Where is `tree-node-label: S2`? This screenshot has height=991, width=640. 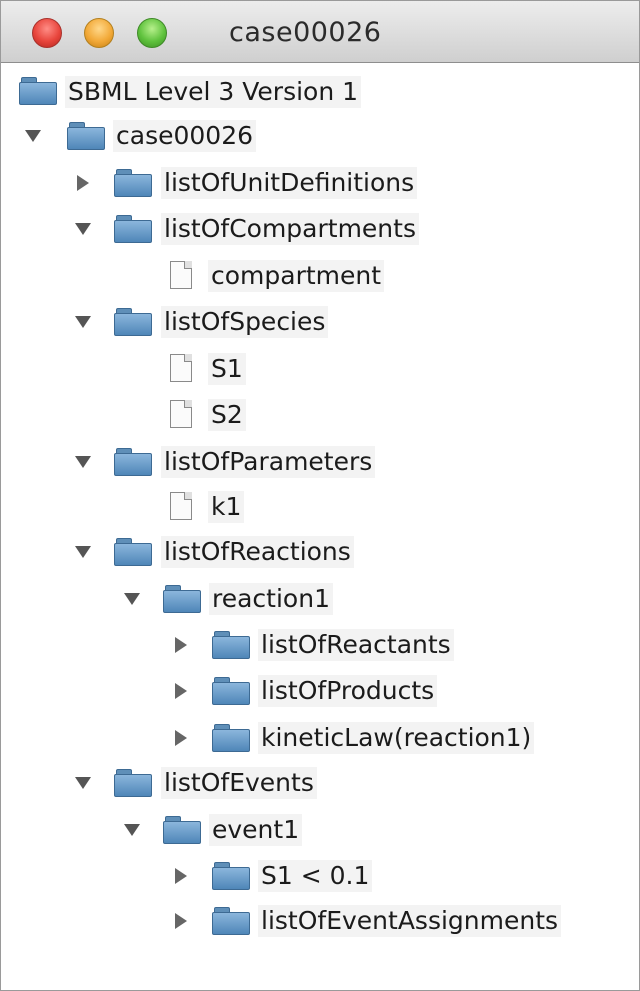
tree-node-label: S2 is located at coordinates (227, 415).